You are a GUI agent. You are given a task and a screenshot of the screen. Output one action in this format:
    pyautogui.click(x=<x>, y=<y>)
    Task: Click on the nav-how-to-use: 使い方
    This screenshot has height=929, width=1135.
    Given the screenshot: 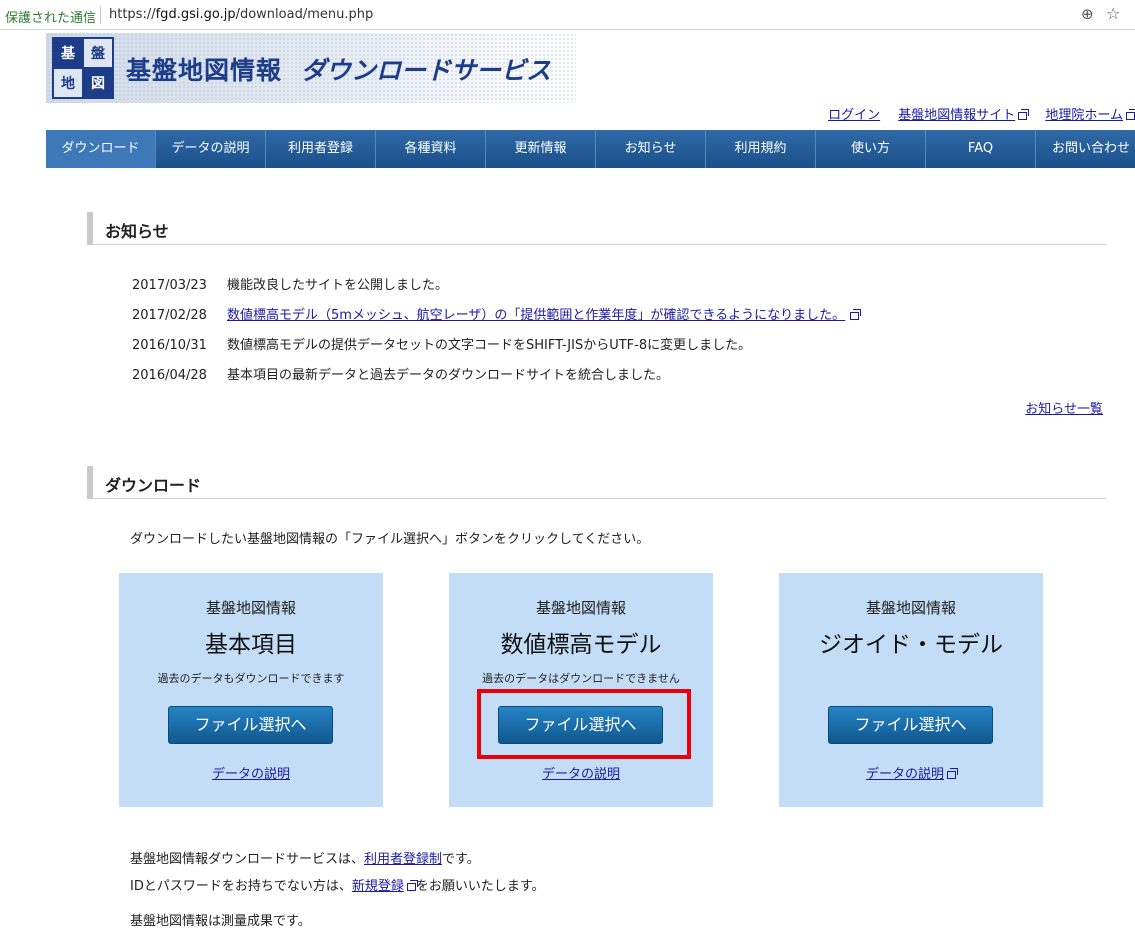 What is the action you would take?
    pyautogui.click(x=871, y=149)
    